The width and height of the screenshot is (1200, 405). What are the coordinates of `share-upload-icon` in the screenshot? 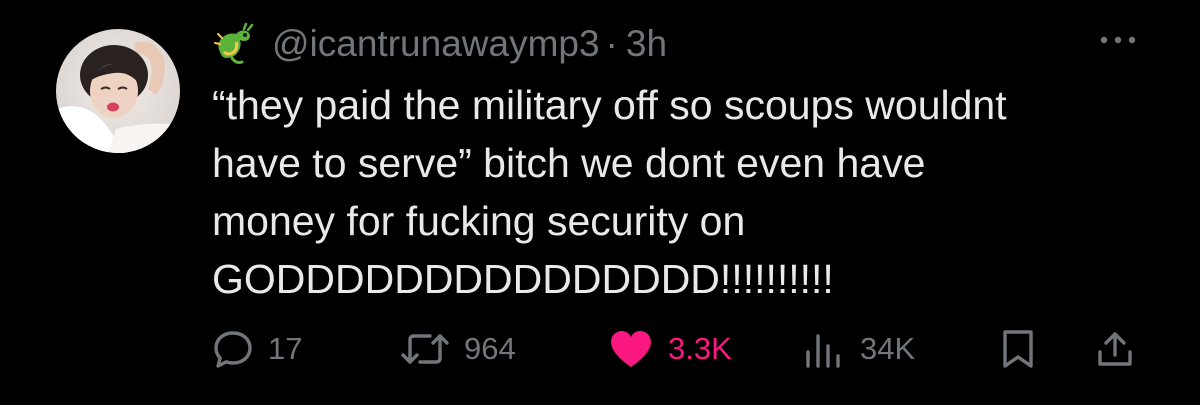 It's located at (1115, 349).